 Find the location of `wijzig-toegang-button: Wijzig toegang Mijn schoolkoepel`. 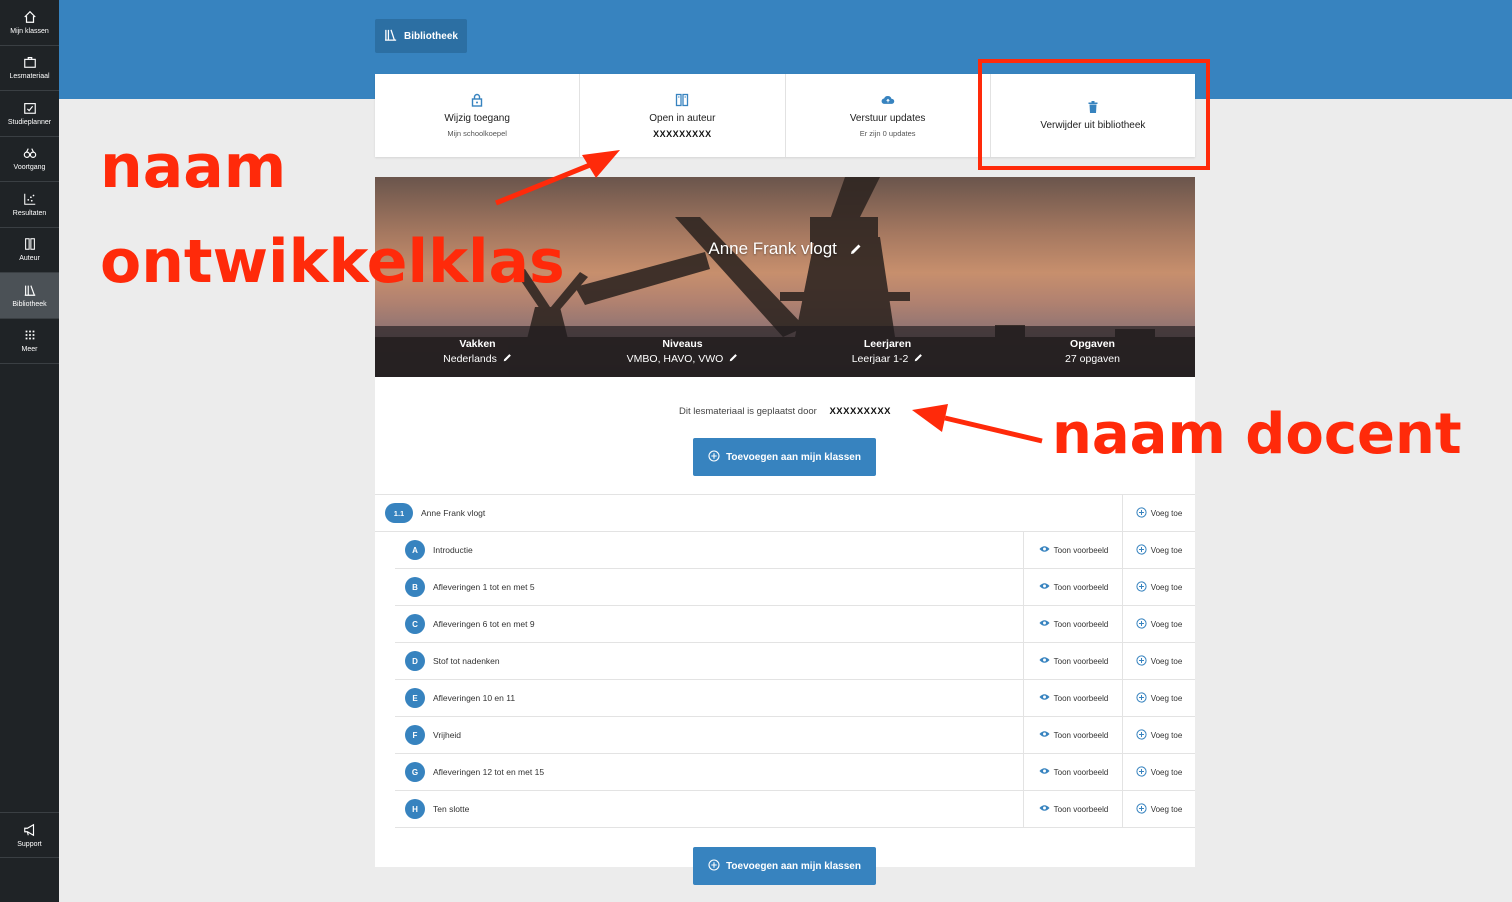

wijzig-toegang-button: Wijzig toegang Mijn schoolkoepel is located at coordinates (478, 115).